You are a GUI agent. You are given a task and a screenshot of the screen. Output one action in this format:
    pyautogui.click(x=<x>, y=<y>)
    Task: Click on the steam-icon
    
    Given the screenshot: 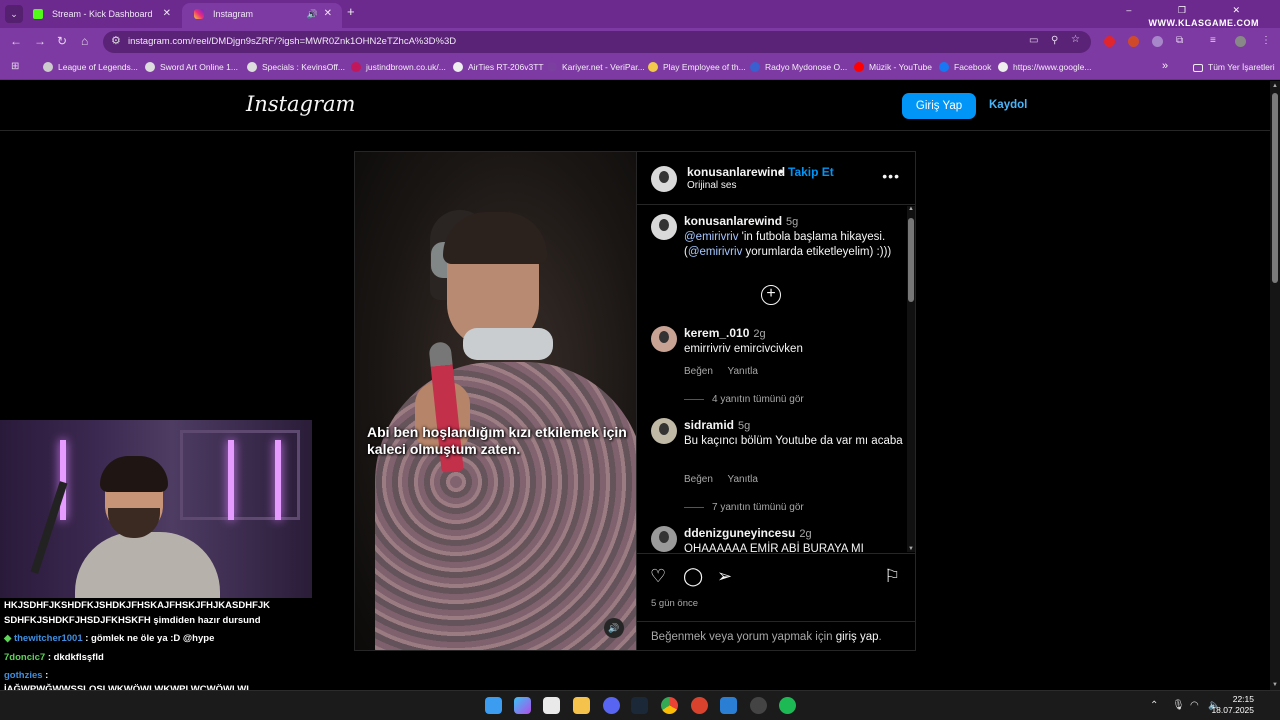 What is the action you would take?
    pyautogui.click(x=639, y=705)
    